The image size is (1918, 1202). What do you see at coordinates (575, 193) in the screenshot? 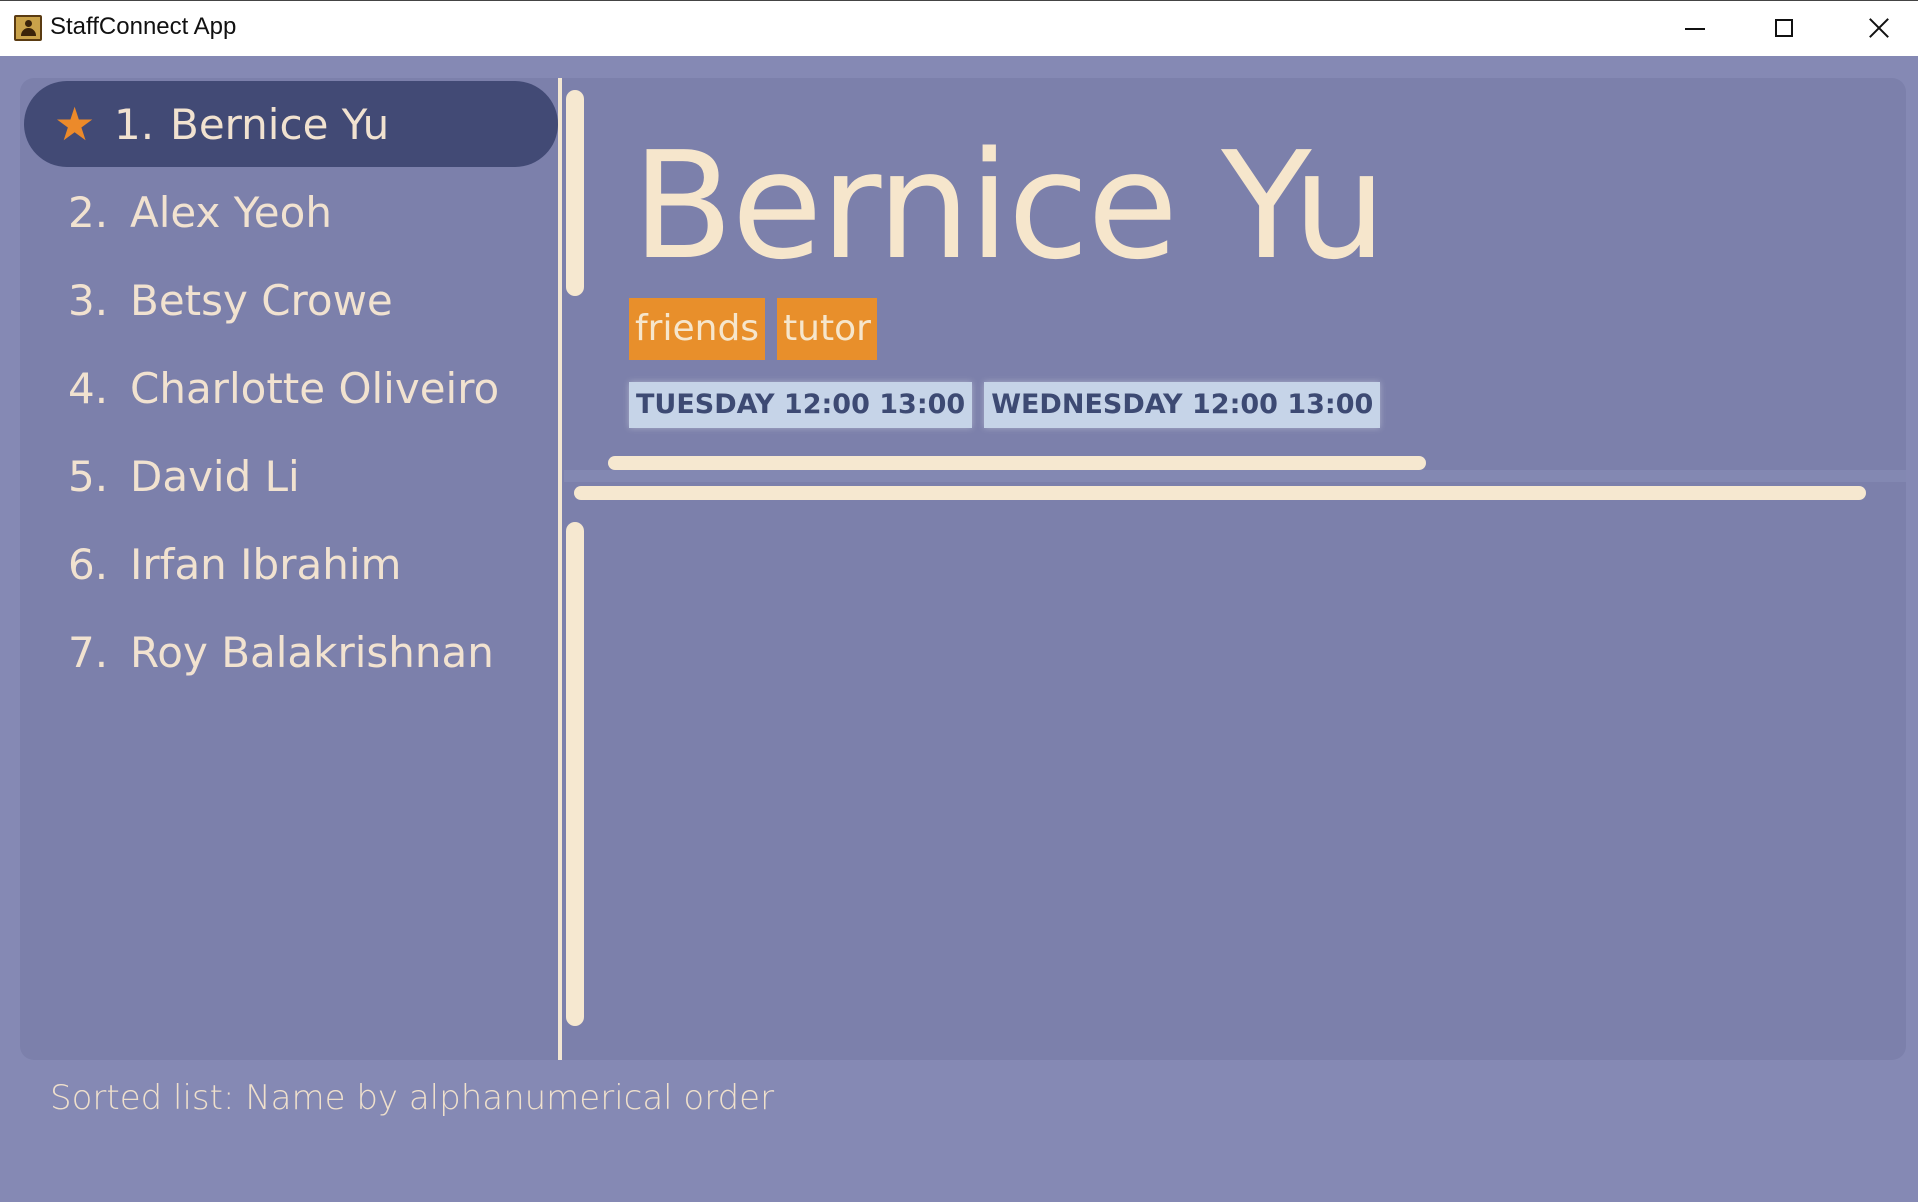
I see `detail-scrollbar-vertical` at bounding box center [575, 193].